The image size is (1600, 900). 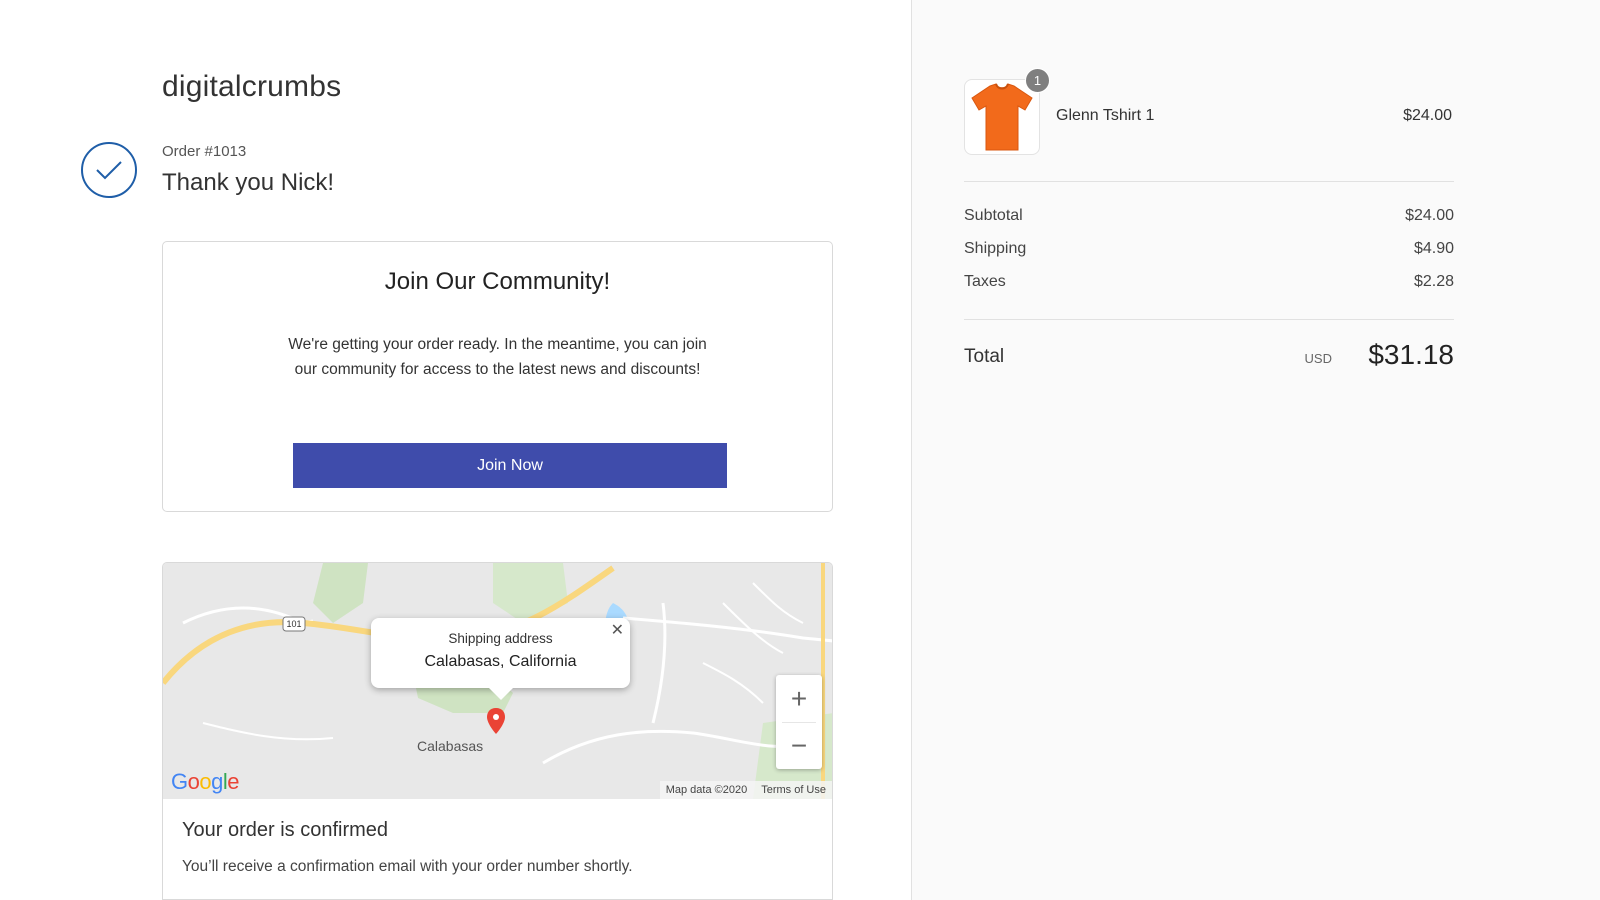 I want to click on shipping-label: Shipping, so click(x=995, y=248).